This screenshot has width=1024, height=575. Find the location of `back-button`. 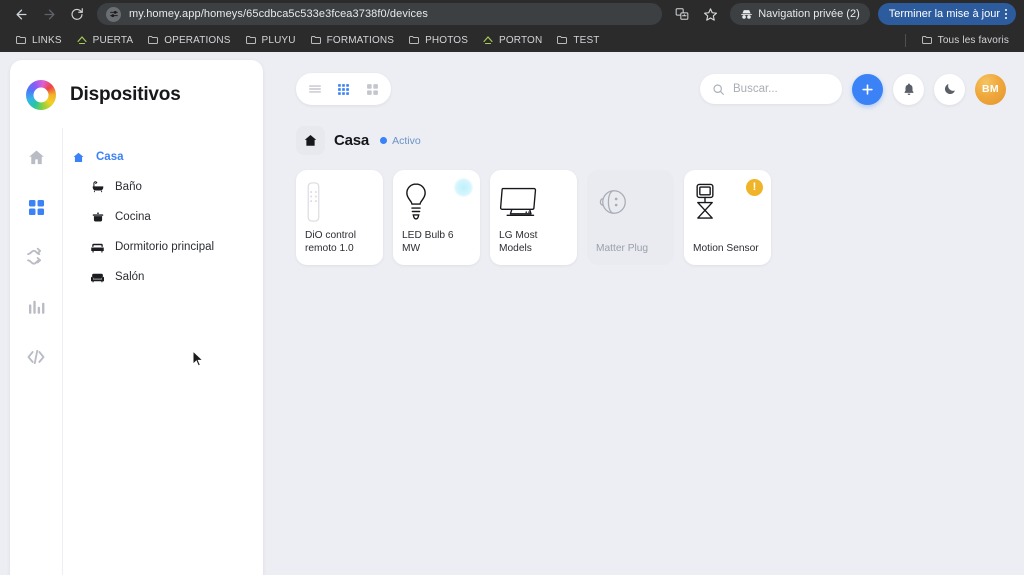

back-button is located at coordinates (21, 14).